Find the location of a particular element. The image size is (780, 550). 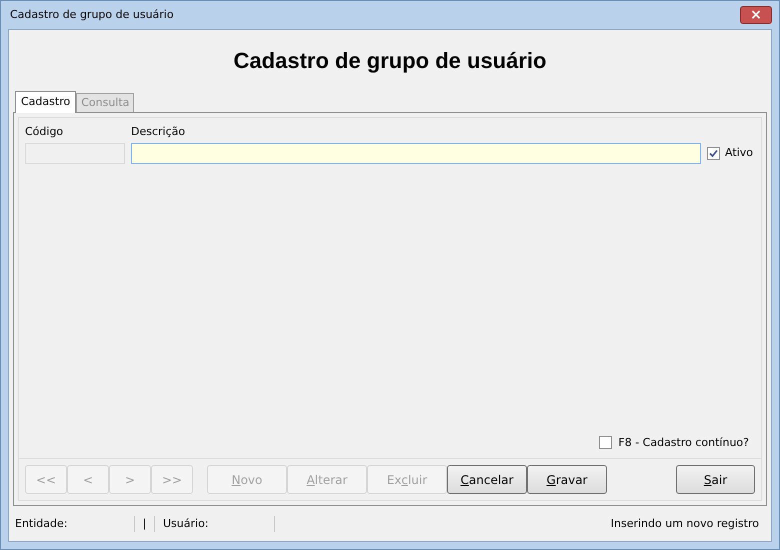

action-button: Cancelar is located at coordinates (487, 479).